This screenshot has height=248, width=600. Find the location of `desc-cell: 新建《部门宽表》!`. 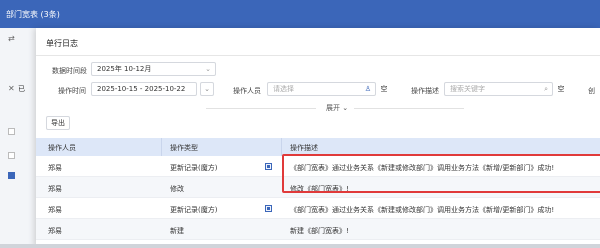

desc-cell: 新建《部门宽表》! is located at coordinates (319, 231).